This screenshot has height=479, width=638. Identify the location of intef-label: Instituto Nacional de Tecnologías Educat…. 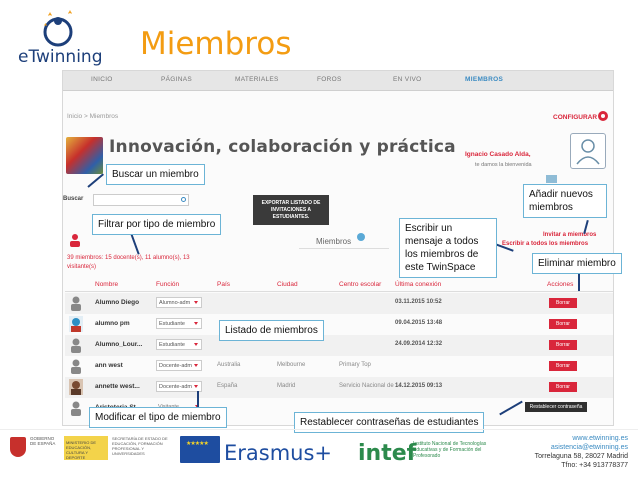
(450, 450).